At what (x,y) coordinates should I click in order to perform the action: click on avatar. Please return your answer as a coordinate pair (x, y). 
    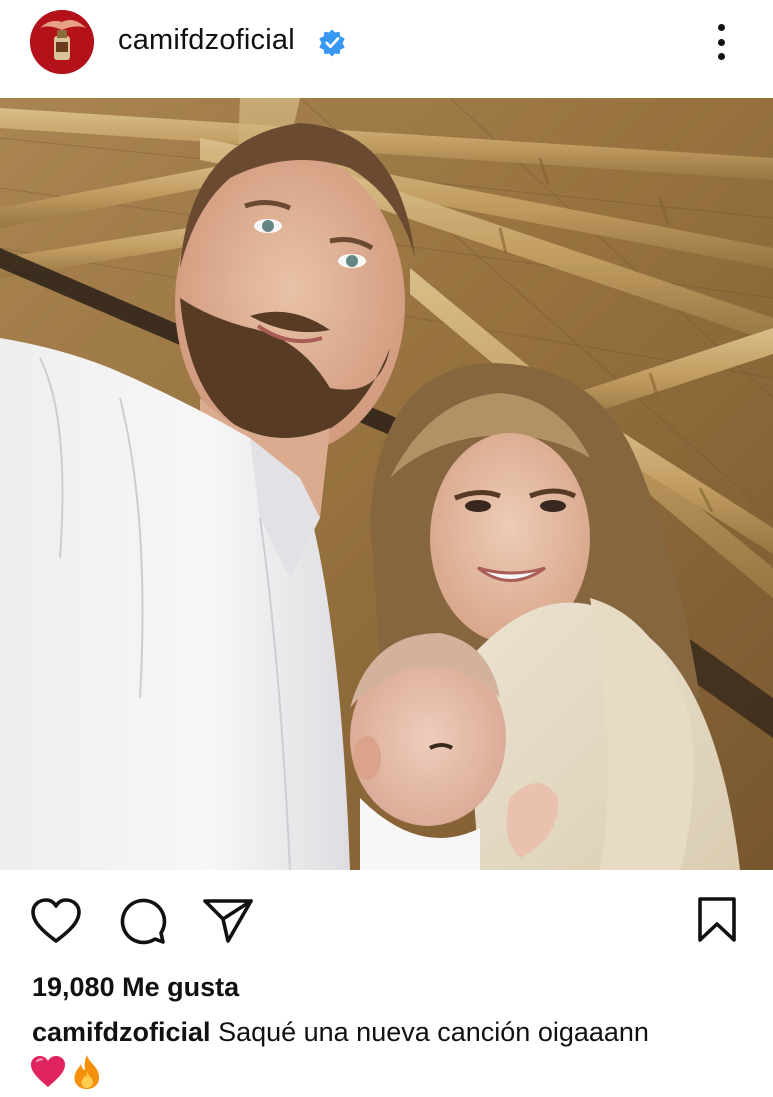
    Looking at the image, I should click on (62, 42).